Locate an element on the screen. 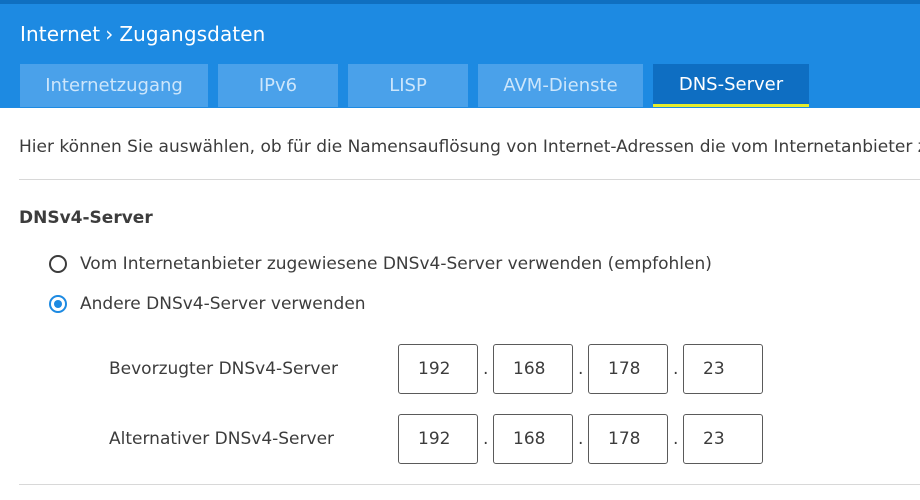  tab-internetzugang: Internetzugang is located at coordinates (114, 85).